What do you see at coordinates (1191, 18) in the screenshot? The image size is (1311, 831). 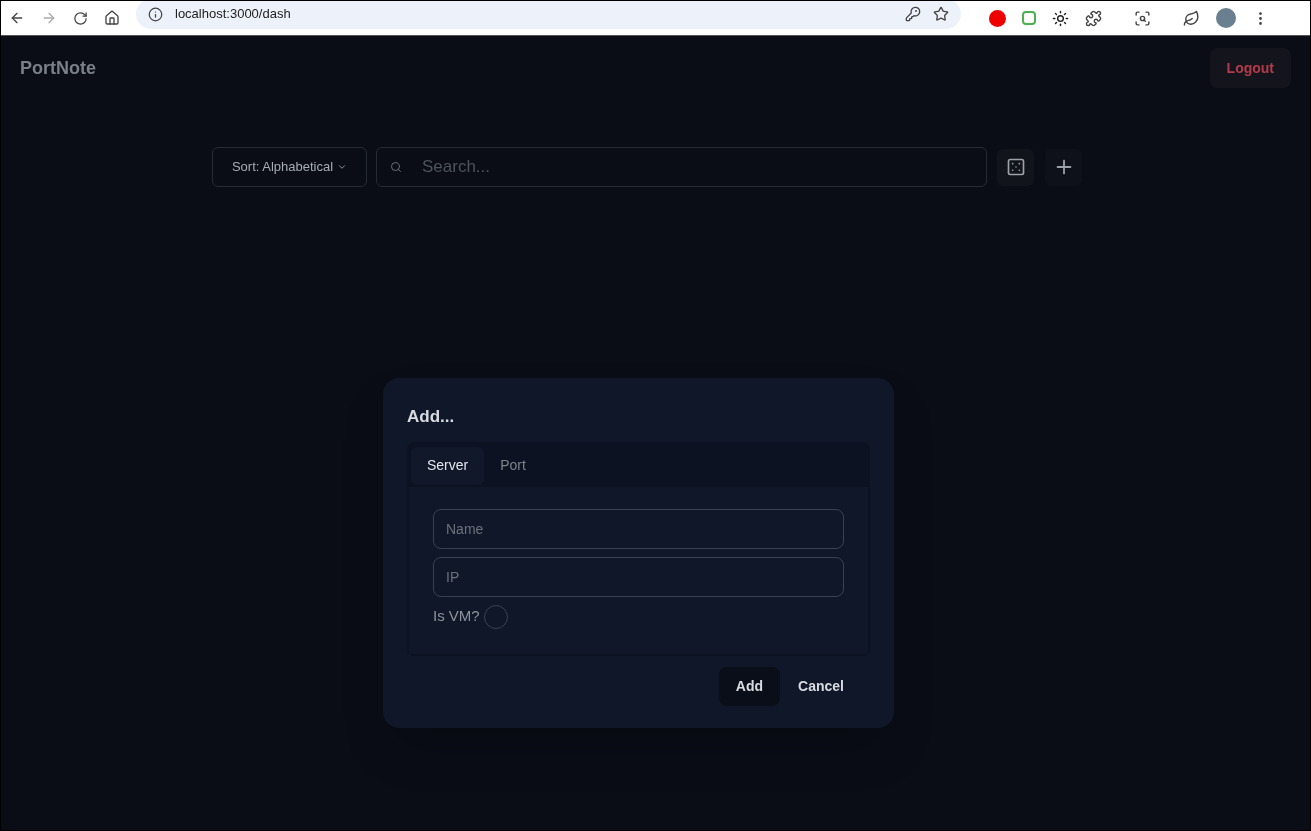 I see `leaf-icon` at bounding box center [1191, 18].